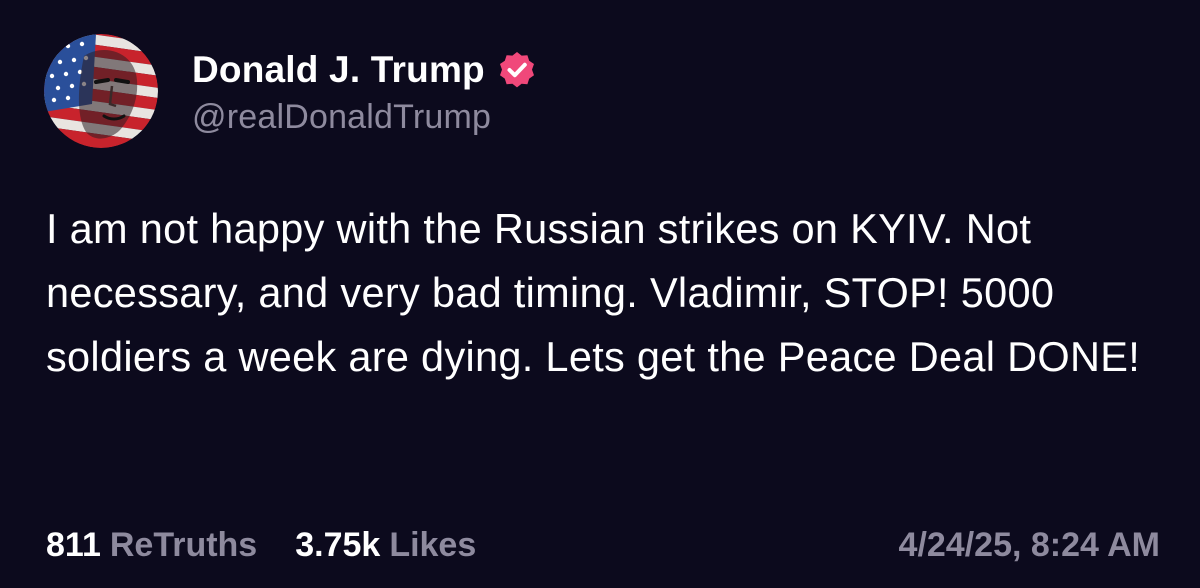 This screenshot has height=588, width=1200. I want to click on likes-label: Likes, so click(433, 544).